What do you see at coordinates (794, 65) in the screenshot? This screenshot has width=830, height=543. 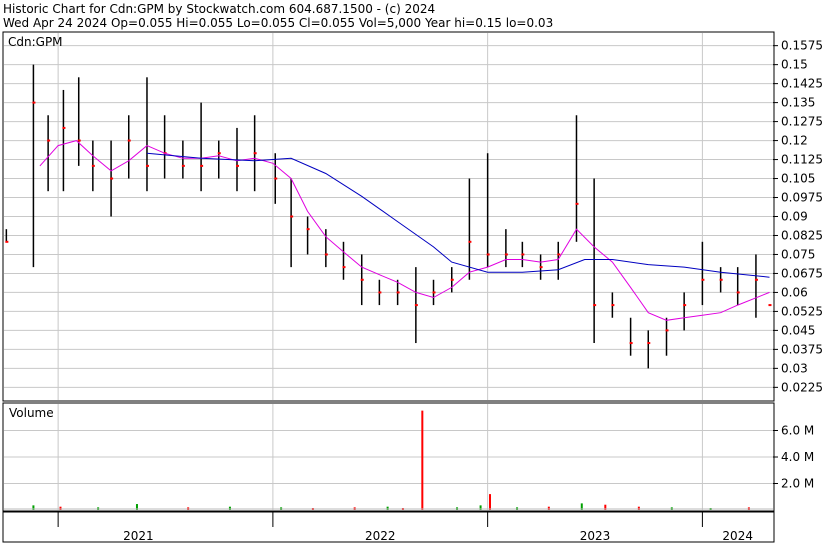 I see `price-tick-label: 0.15` at bounding box center [794, 65].